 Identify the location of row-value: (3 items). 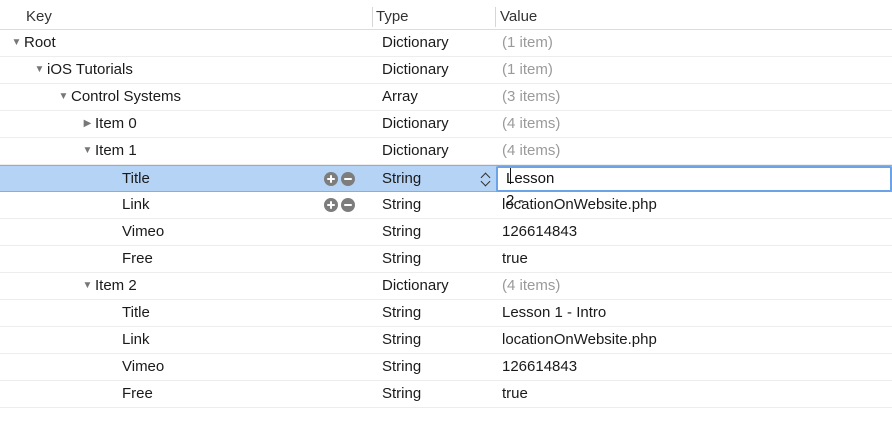
(531, 96).